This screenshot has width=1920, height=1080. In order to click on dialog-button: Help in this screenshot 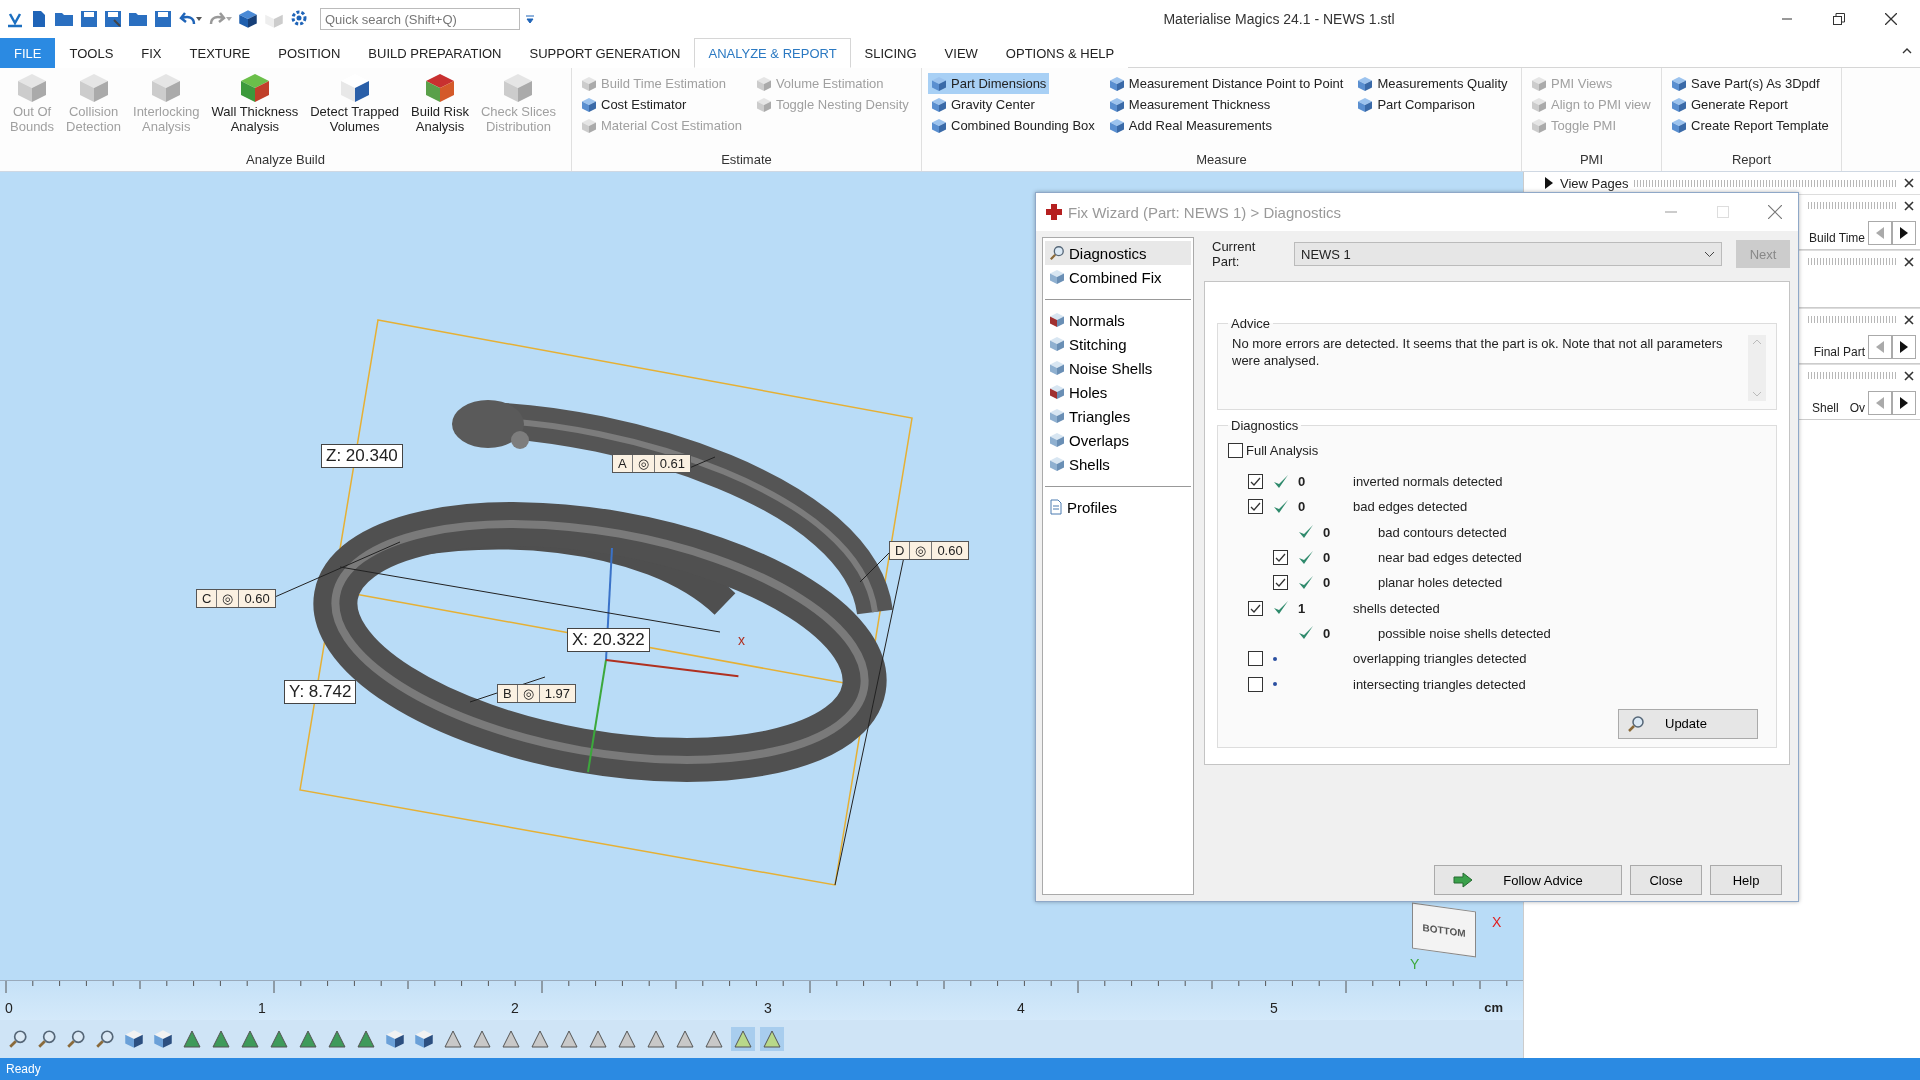, I will do `click(1746, 880)`.